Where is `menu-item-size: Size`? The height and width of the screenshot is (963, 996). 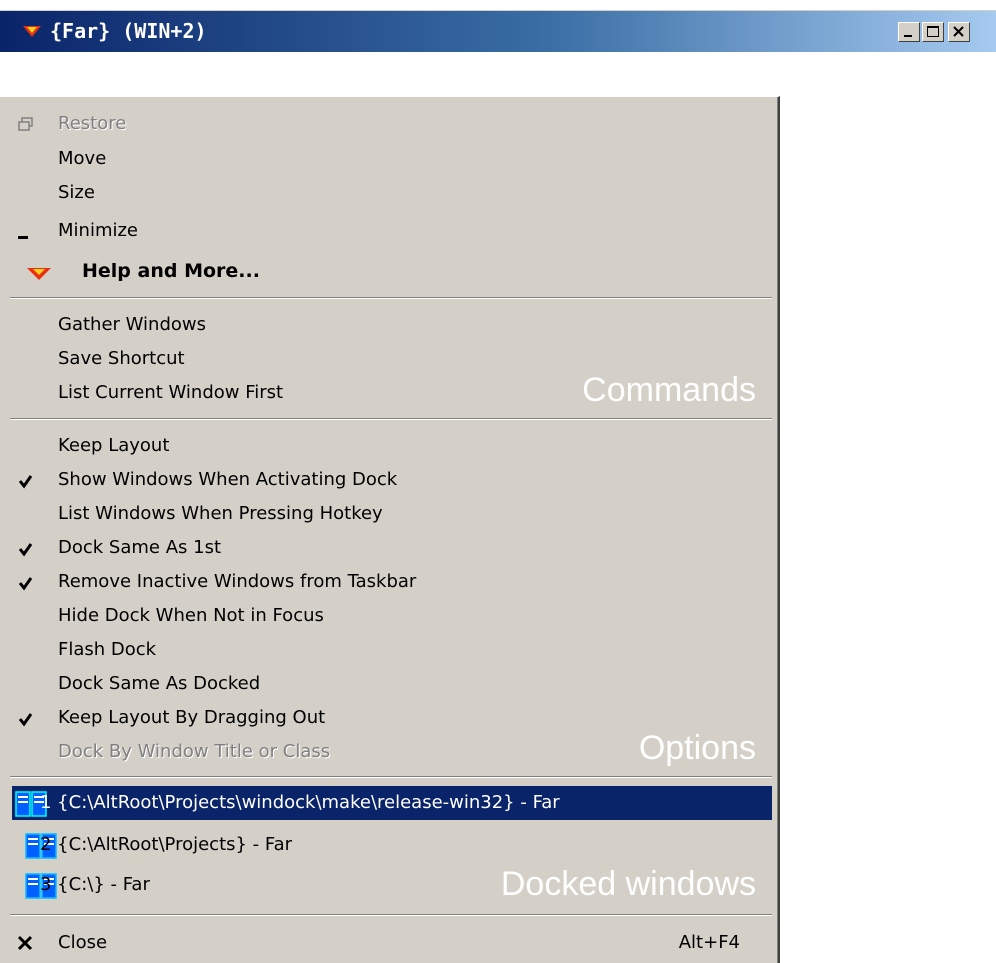
menu-item-size: Size is located at coordinates (388, 193).